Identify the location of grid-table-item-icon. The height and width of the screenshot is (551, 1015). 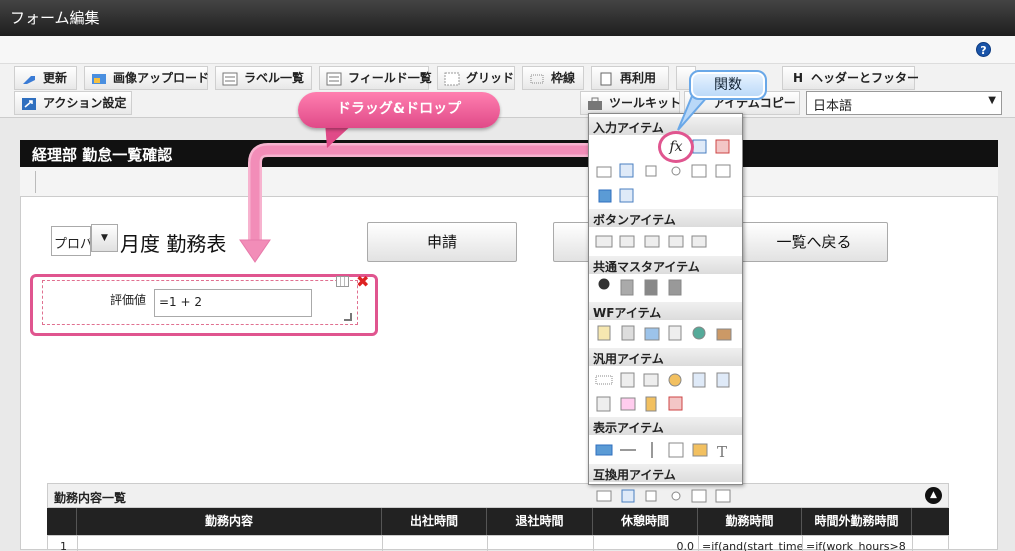
(626, 195).